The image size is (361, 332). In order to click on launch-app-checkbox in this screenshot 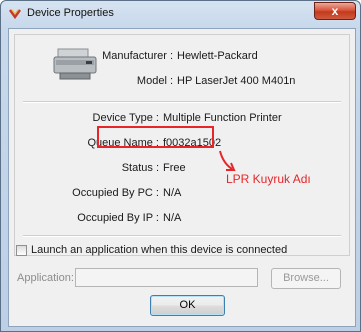, I will do `click(21, 250)`.